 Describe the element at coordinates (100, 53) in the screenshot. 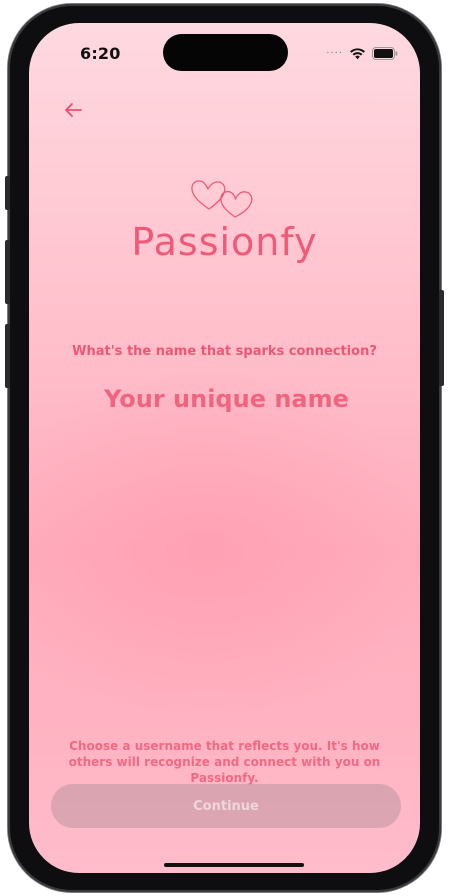

I see `status-time: 6:20` at that location.